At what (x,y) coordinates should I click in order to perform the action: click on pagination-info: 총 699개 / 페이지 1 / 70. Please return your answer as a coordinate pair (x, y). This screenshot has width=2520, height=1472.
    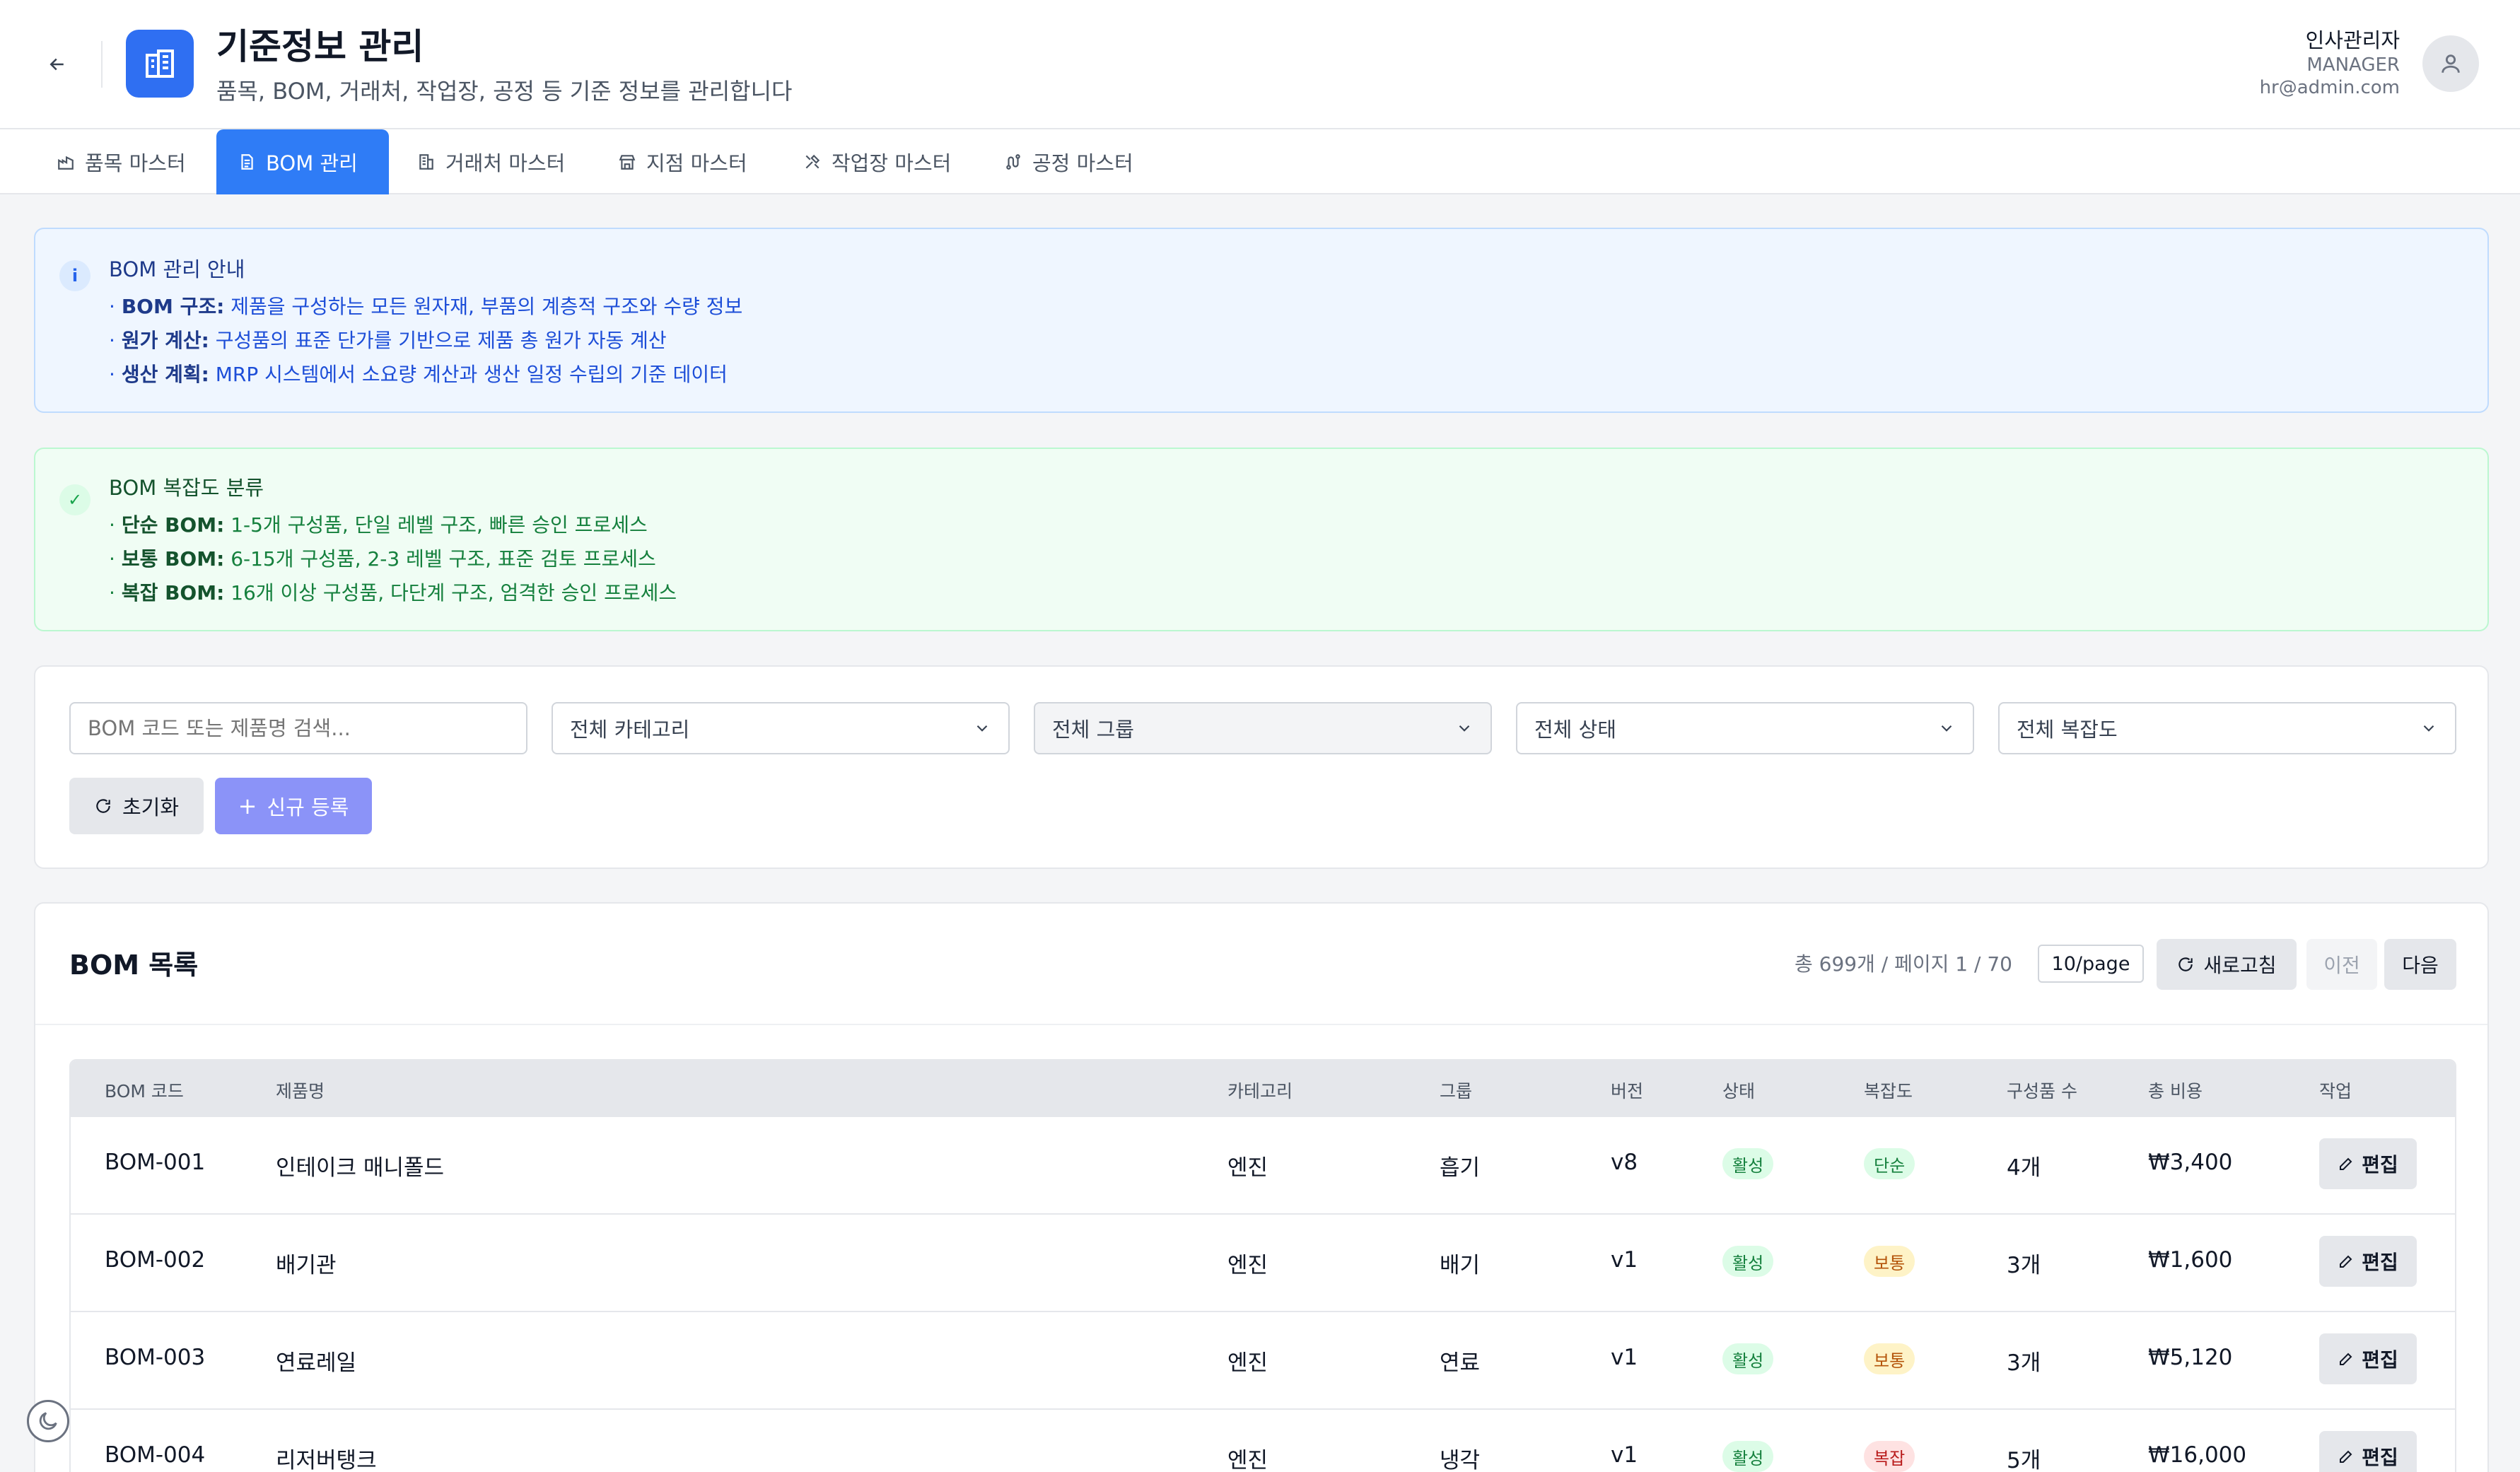
    Looking at the image, I should click on (1903, 964).